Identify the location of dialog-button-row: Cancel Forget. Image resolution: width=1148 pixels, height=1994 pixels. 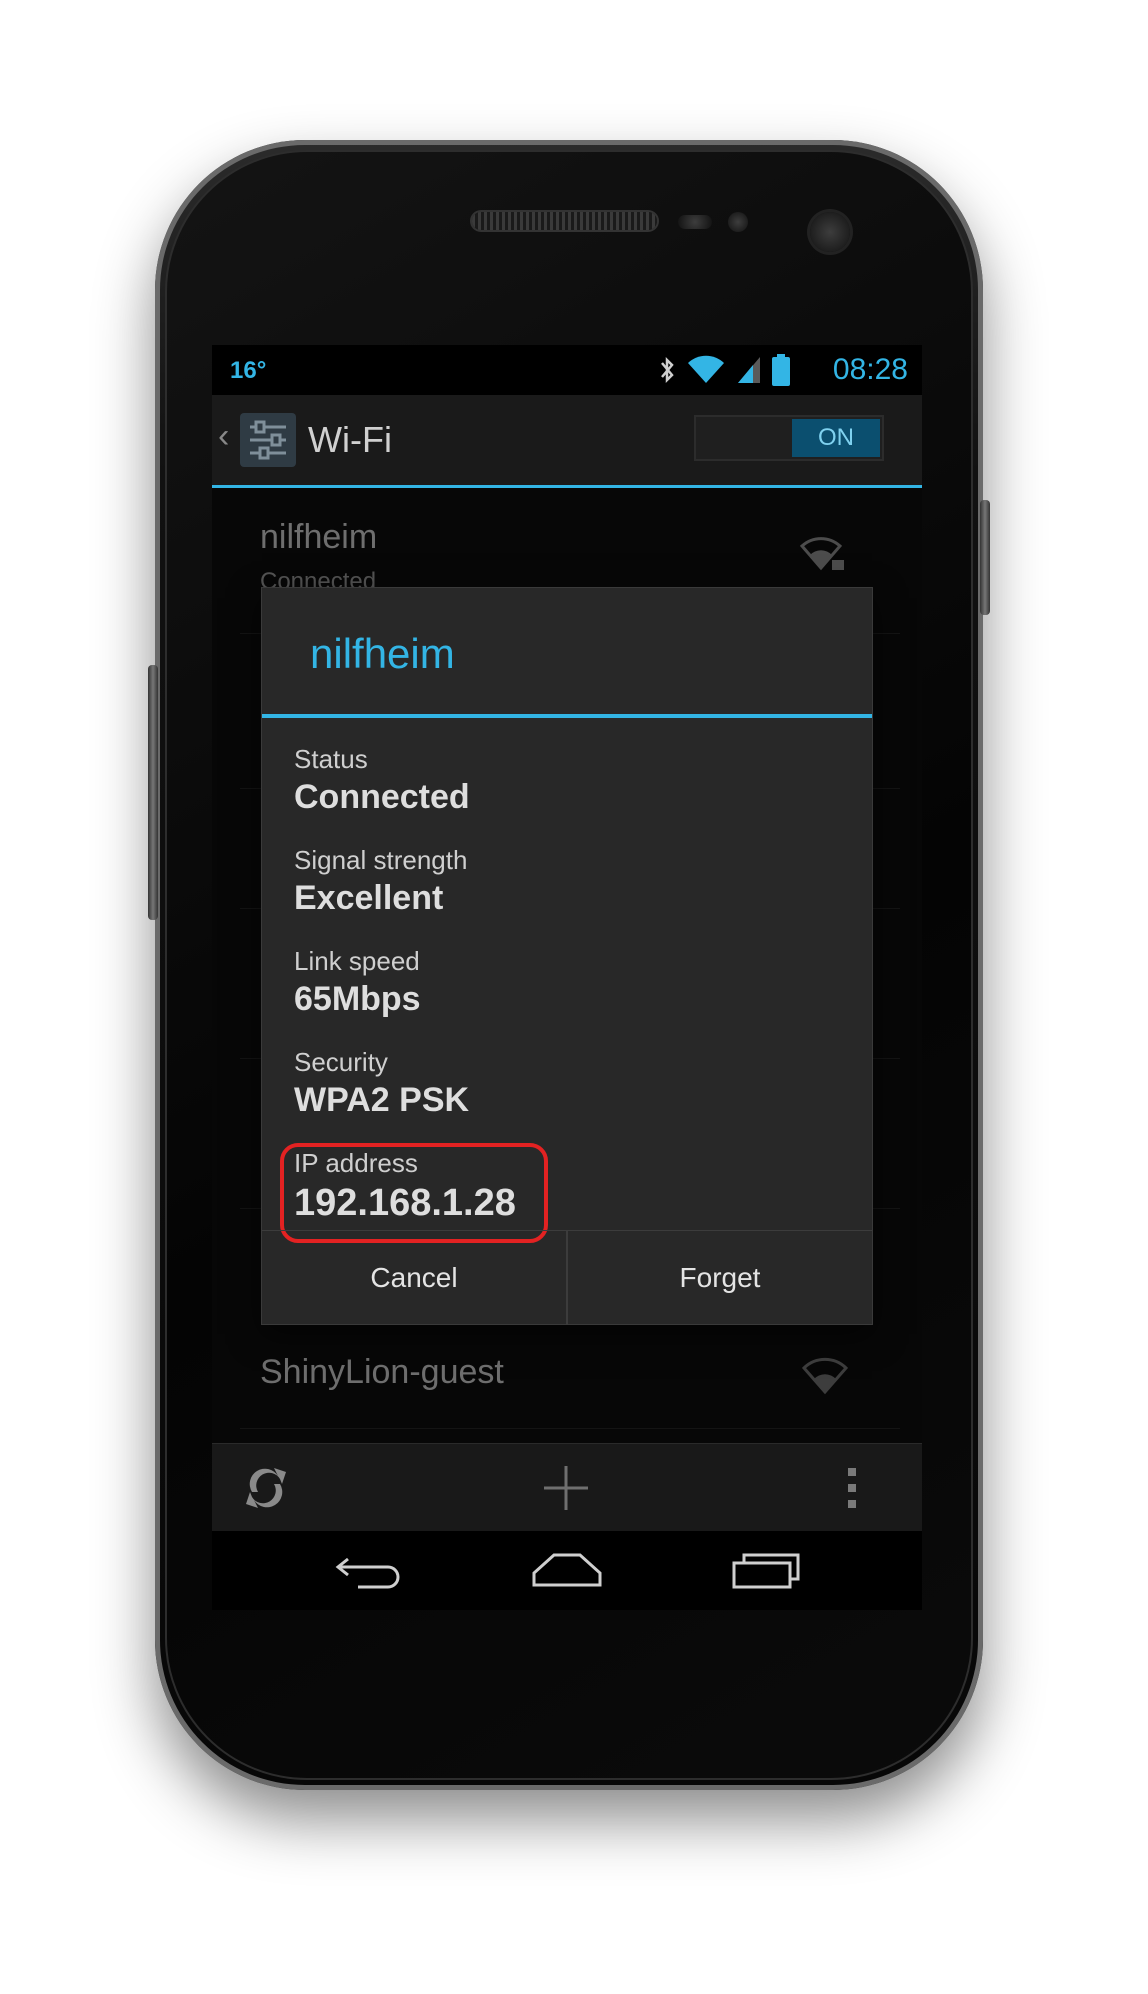
(567, 1277).